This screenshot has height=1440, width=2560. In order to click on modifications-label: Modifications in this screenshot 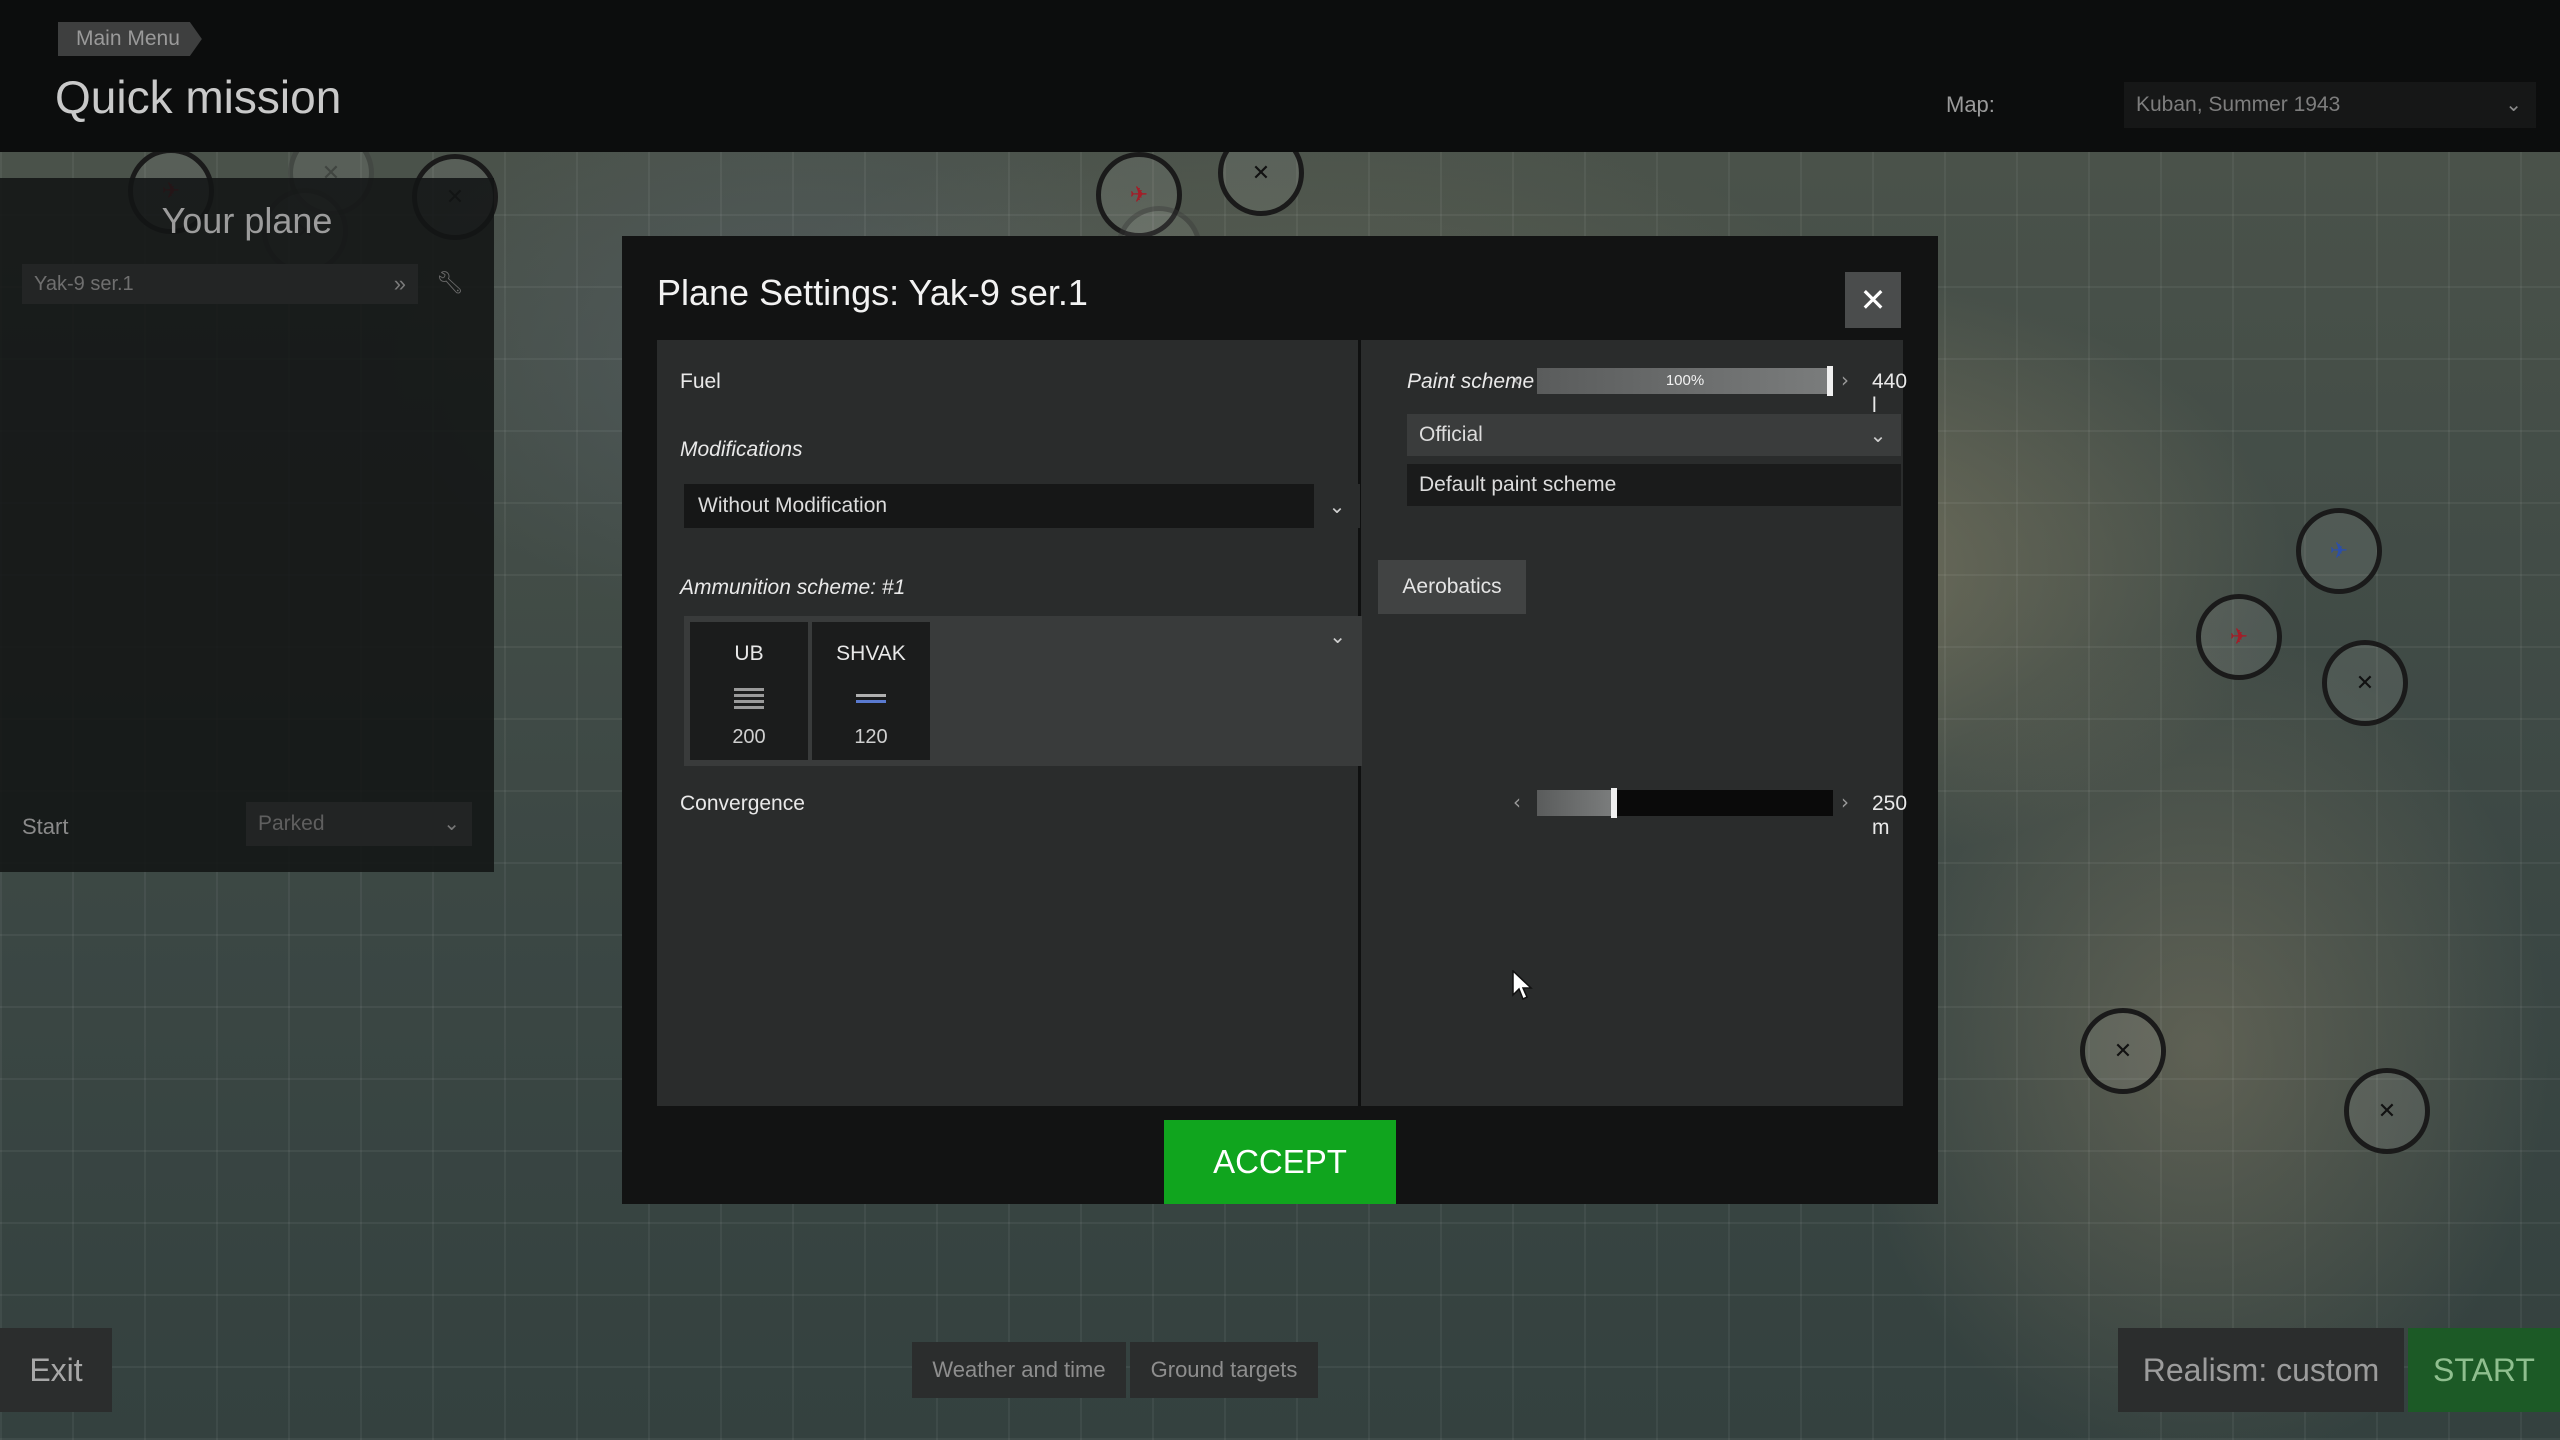, I will do `click(741, 449)`.